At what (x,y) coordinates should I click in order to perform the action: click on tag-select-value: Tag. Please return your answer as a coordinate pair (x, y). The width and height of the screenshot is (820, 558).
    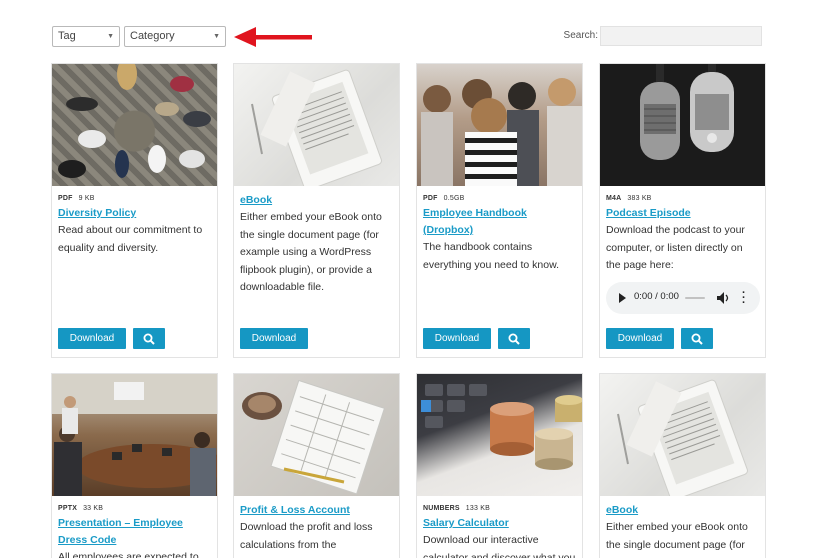
    Looking at the image, I should click on (67, 36).